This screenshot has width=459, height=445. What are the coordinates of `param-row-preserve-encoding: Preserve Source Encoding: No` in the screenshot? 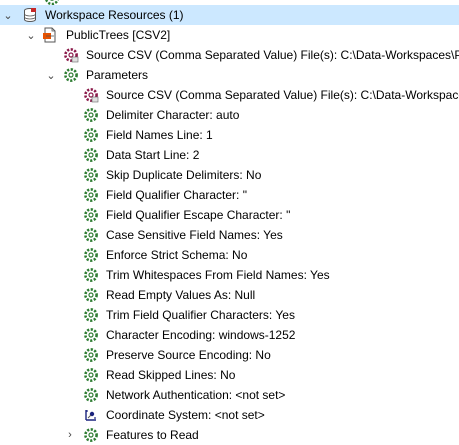 It's located at (229, 355).